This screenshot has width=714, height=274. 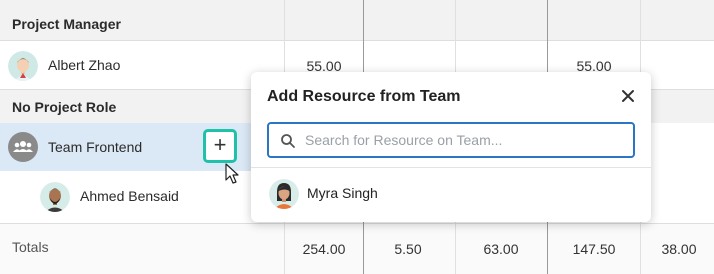 I want to click on group-label: Project Manager, so click(x=66, y=24).